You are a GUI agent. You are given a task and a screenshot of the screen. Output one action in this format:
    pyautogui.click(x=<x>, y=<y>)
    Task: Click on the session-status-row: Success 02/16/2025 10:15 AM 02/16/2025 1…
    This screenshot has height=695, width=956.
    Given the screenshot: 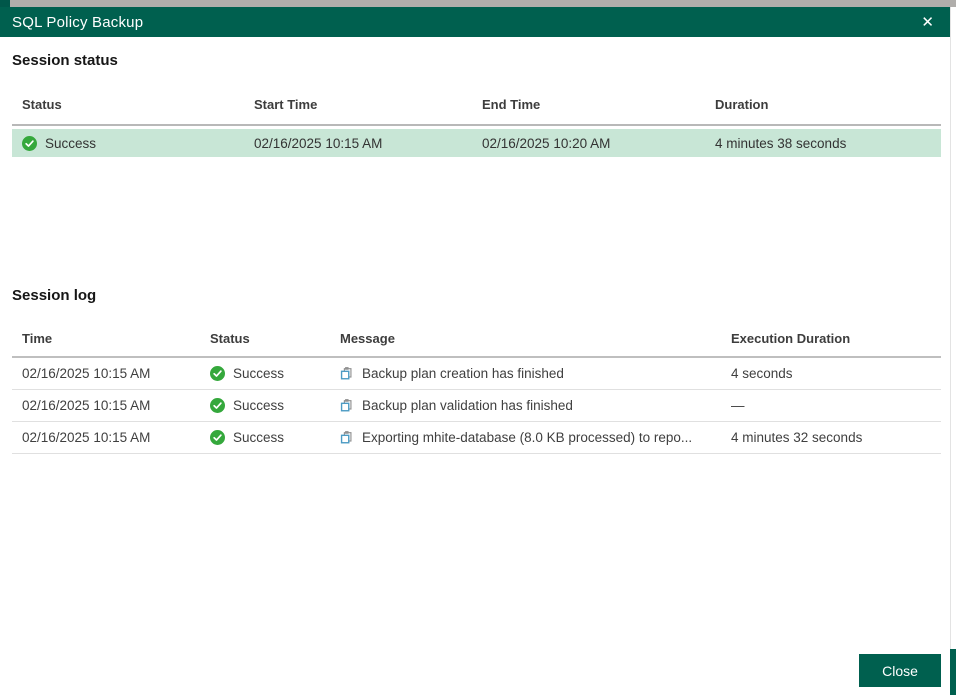 What is the action you would take?
    pyautogui.click(x=476, y=143)
    